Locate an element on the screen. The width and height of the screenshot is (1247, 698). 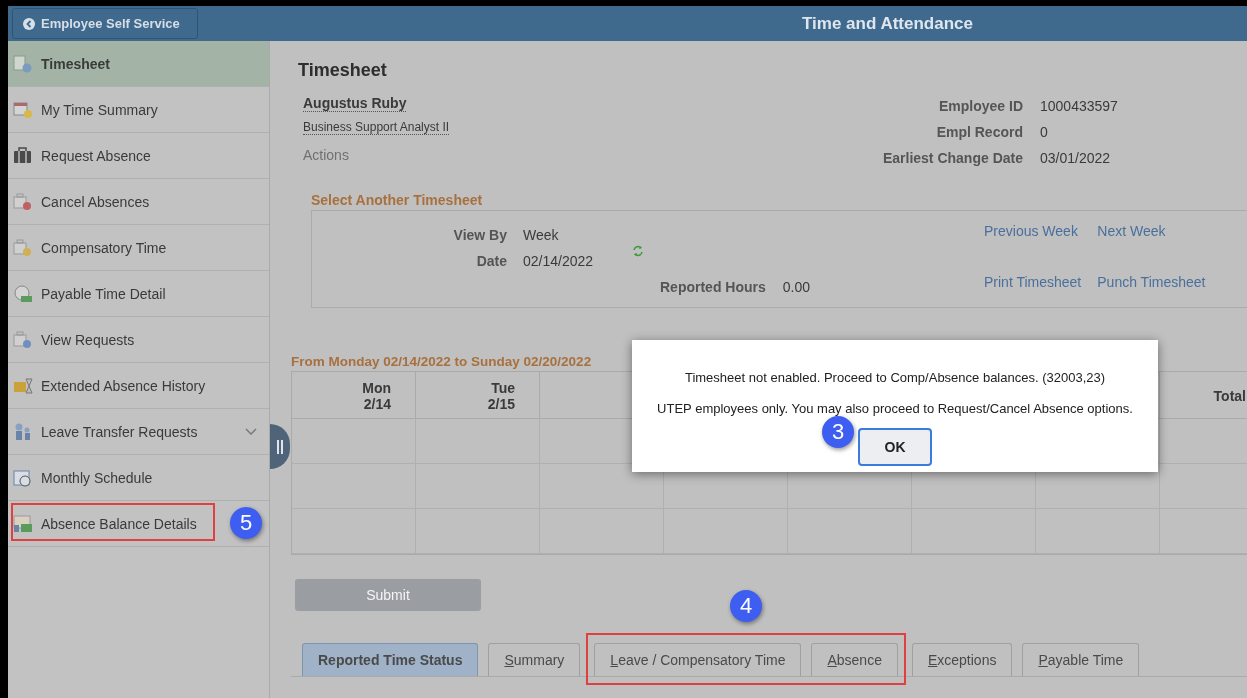
page-title: Timesheet is located at coordinates (343, 70).